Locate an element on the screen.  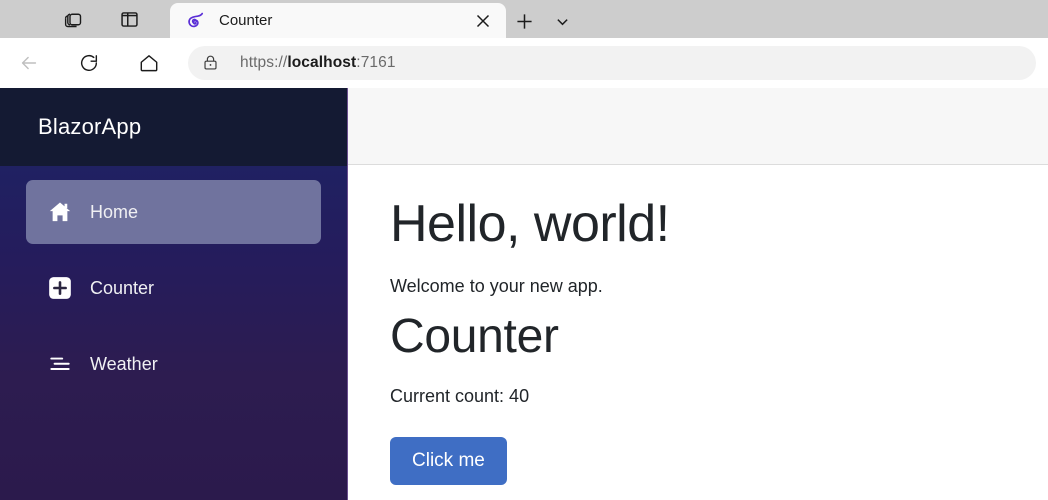
content-topbar is located at coordinates (698, 126).